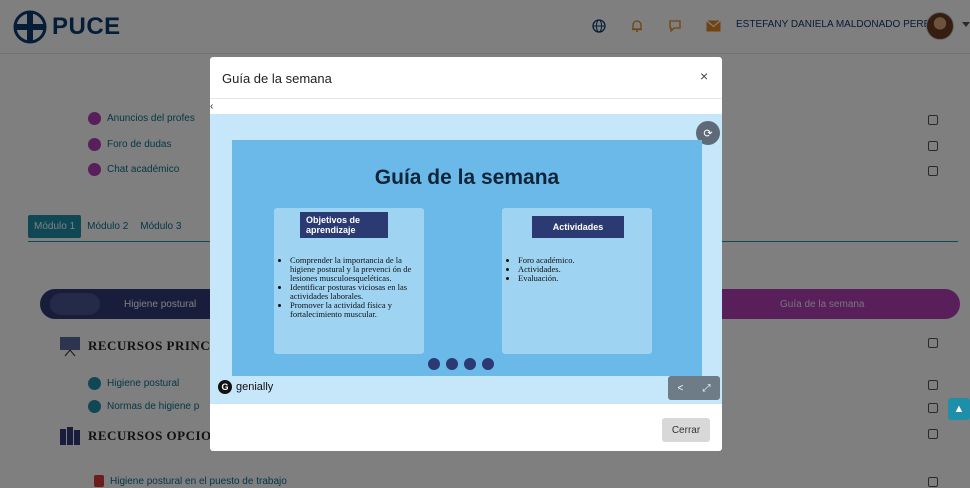 The width and height of the screenshot is (970, 488). What do you see at coordinates (706, 388) in the screenshot?
I see `fullscreen-icon: ⤢` at bounding box center [706, 388].